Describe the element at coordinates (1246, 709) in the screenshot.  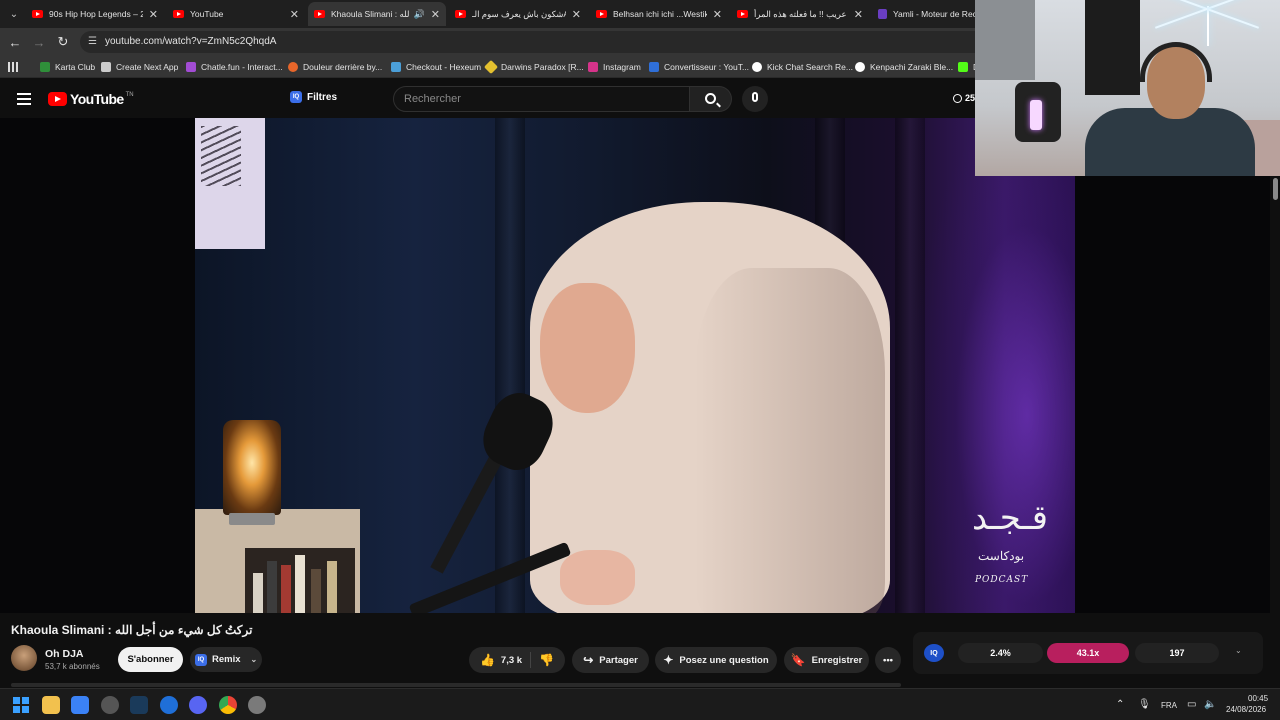
I see `clock-date: 24/08/2026` at that location.